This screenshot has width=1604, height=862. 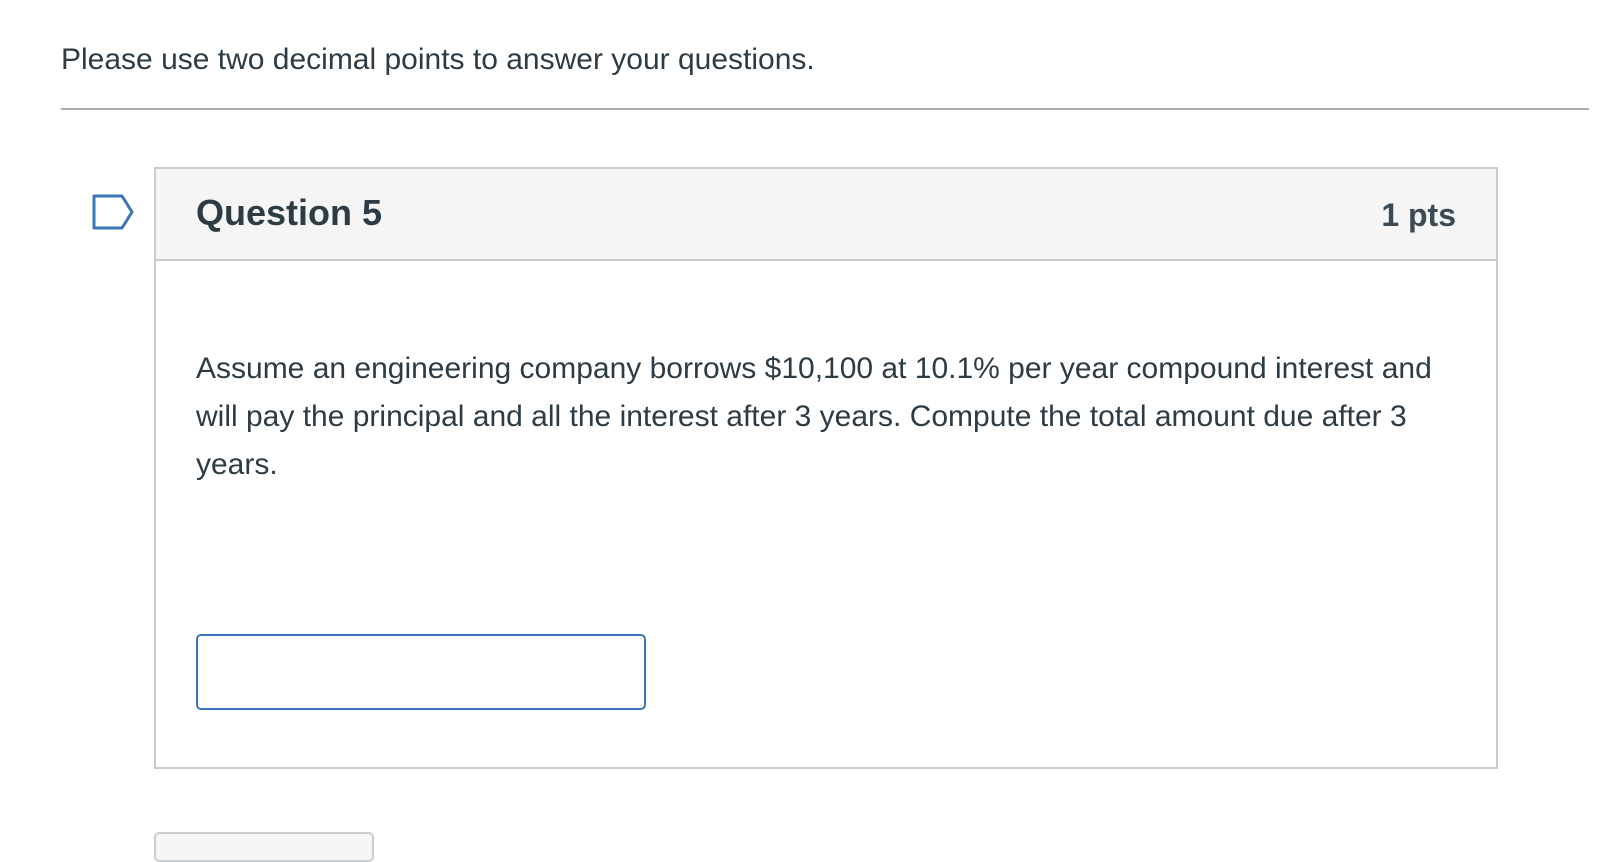 What do you see at coordinates (826, 215) in the screenshot?
I see `question-header: Question 5 1 pts` at bounding box center [826, 215].